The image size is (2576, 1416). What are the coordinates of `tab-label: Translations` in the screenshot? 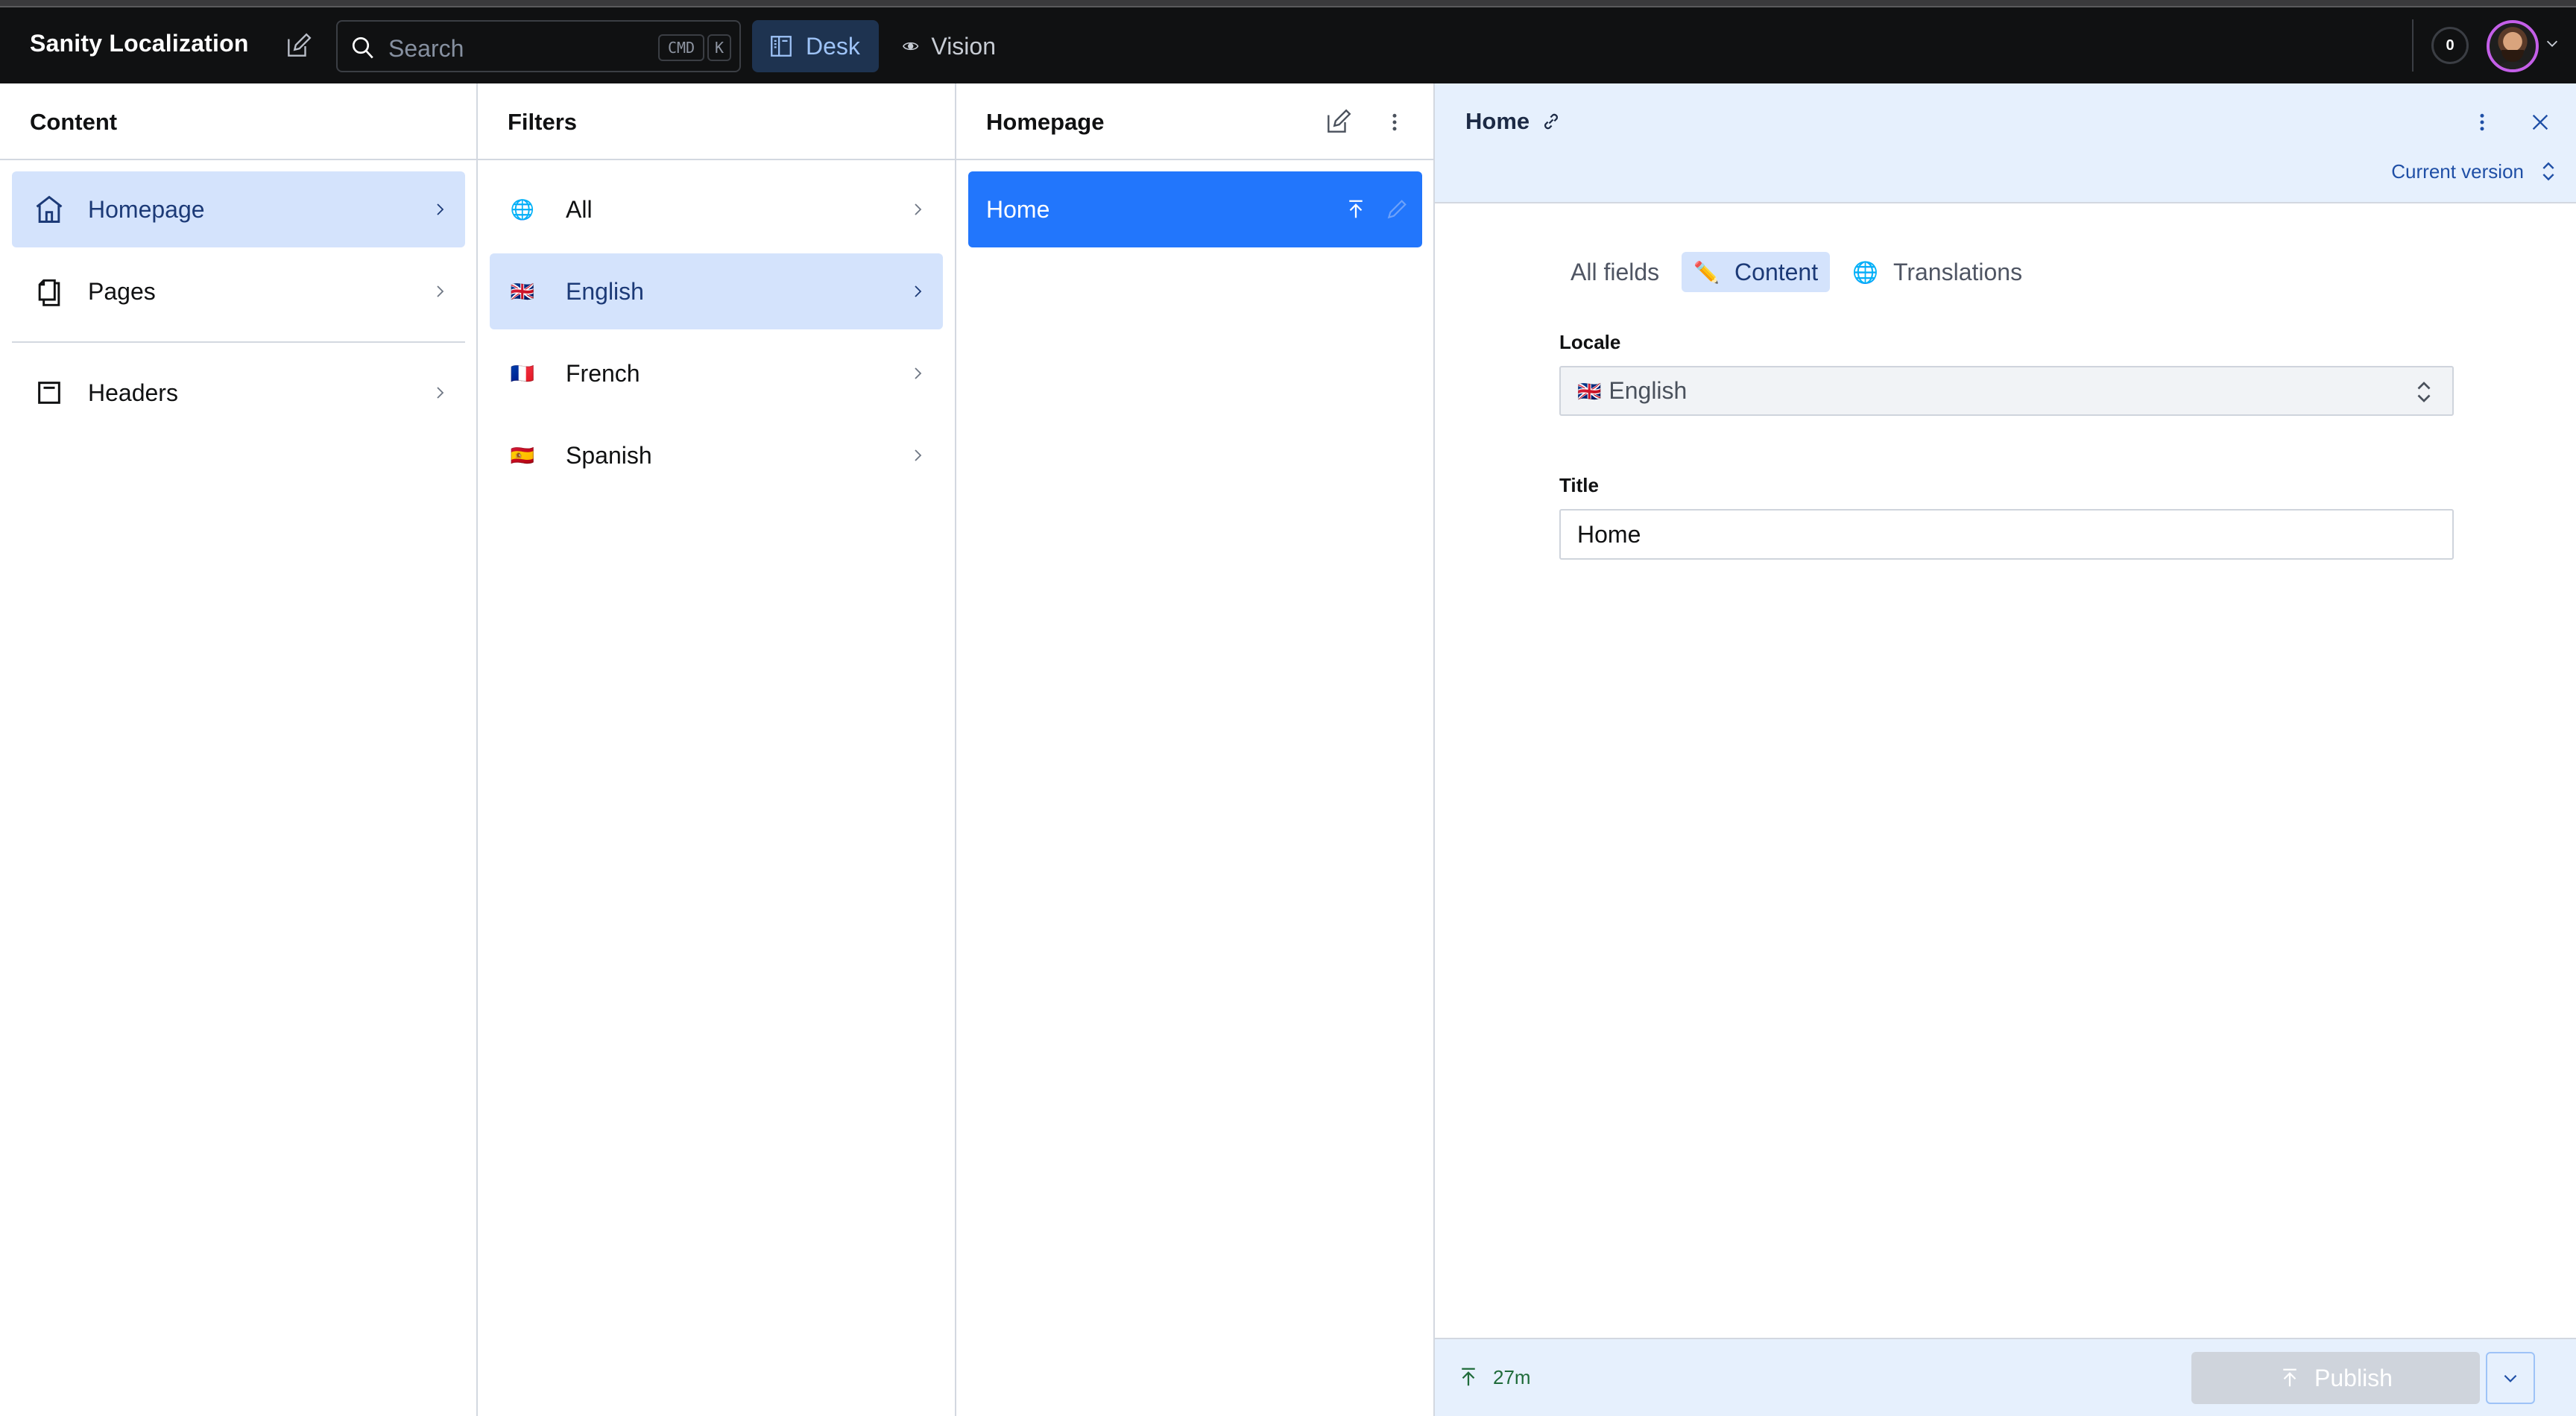 It's located at (1957, 271).